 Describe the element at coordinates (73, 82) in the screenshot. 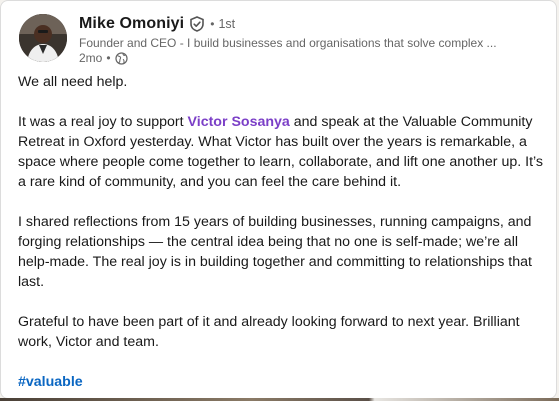

I see `post-paragraph: We all need help.` at that location.